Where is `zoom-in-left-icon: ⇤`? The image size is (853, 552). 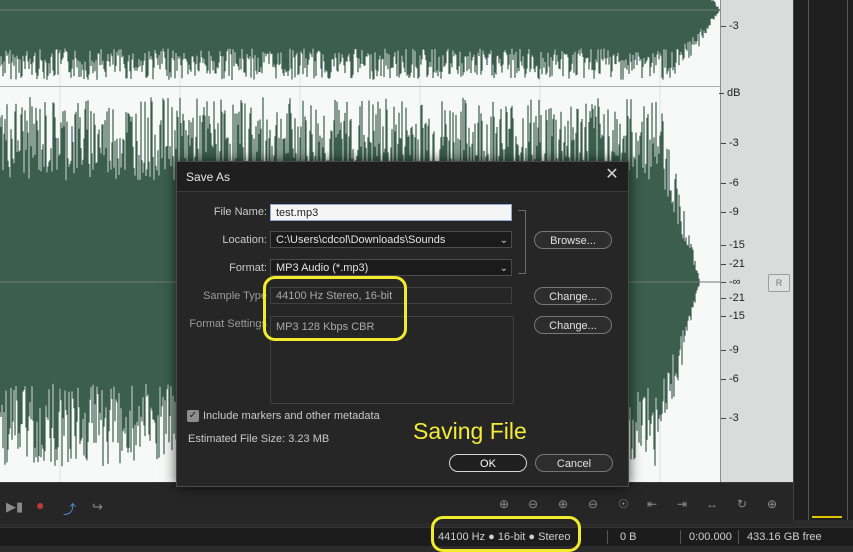
zoom-in-left-icon: ⇤ is located at coordinates (654, 504).